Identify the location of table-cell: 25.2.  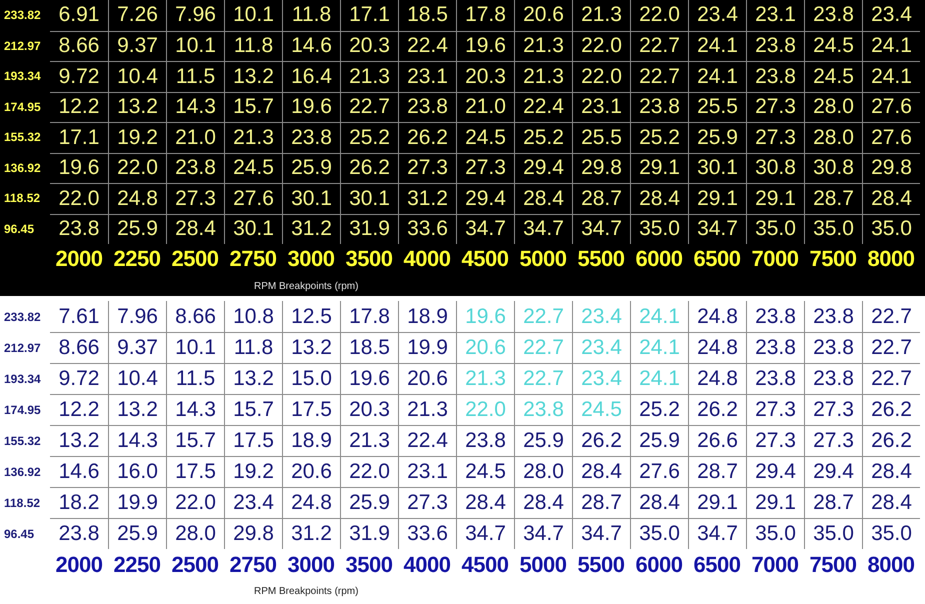
(659, 409).